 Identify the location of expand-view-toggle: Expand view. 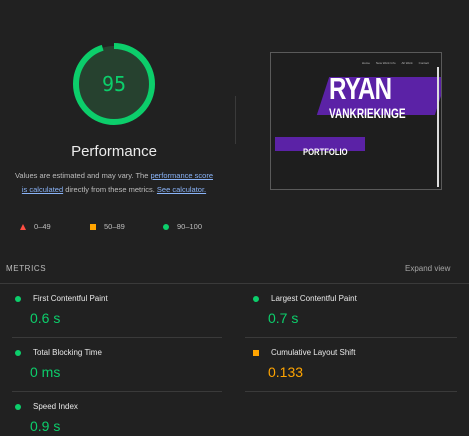
(427, 268).